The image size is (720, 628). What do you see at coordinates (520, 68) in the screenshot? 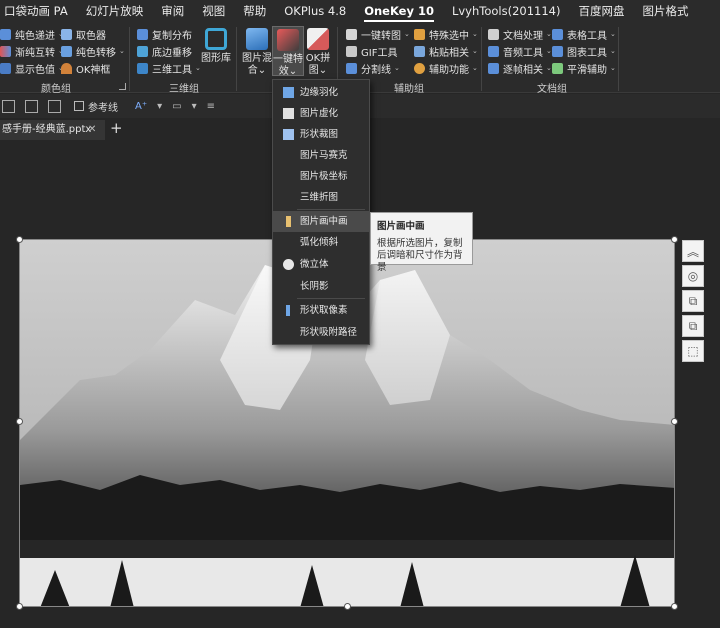
I see `frame-by-frame-button: 逐帧相关 ⌄` at bounding box center [520, 68].